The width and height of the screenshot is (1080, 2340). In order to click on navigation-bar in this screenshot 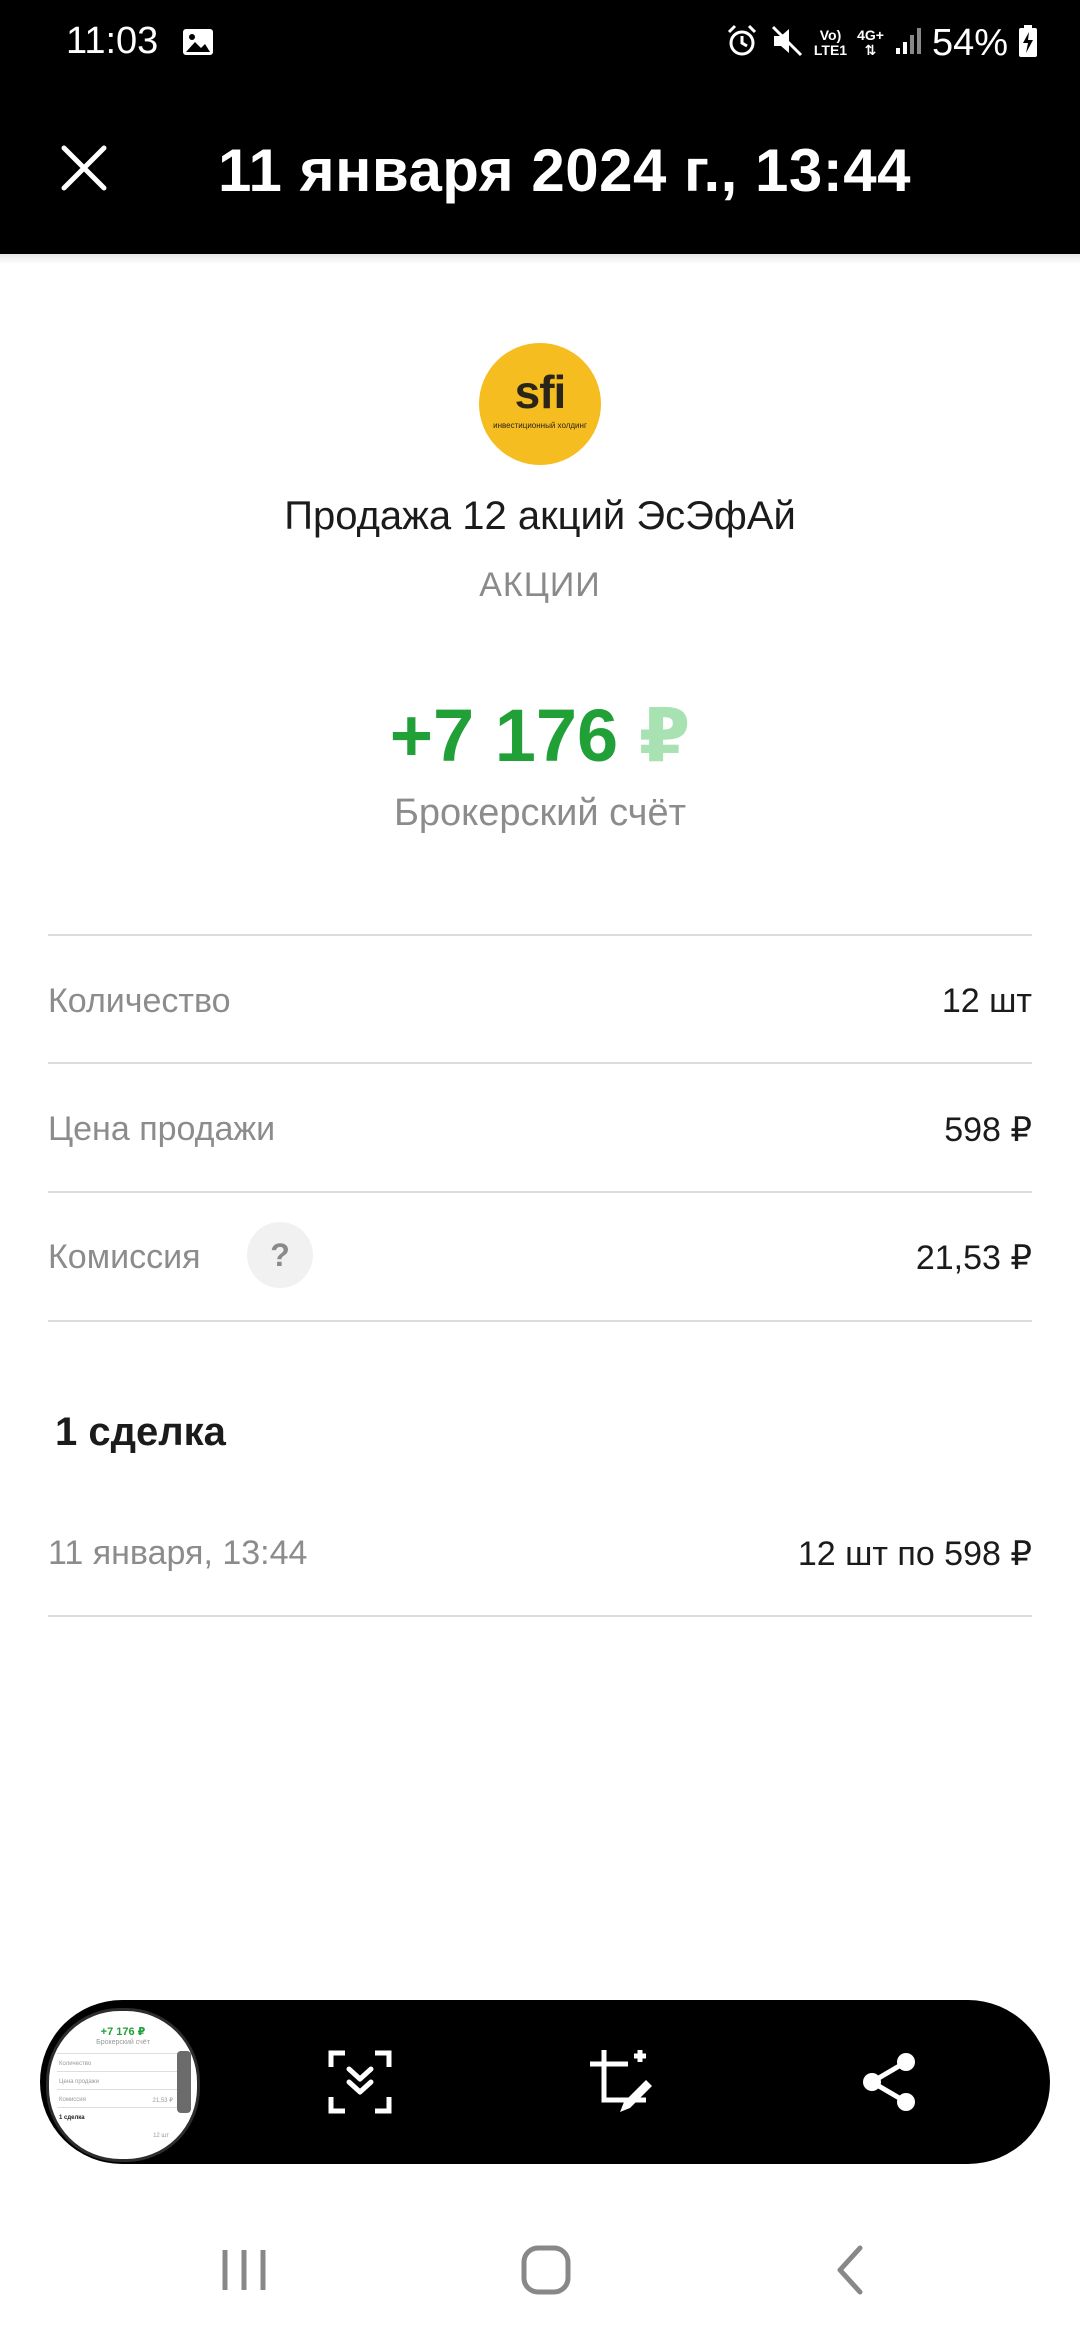, I will do `click(540, 2265)`.